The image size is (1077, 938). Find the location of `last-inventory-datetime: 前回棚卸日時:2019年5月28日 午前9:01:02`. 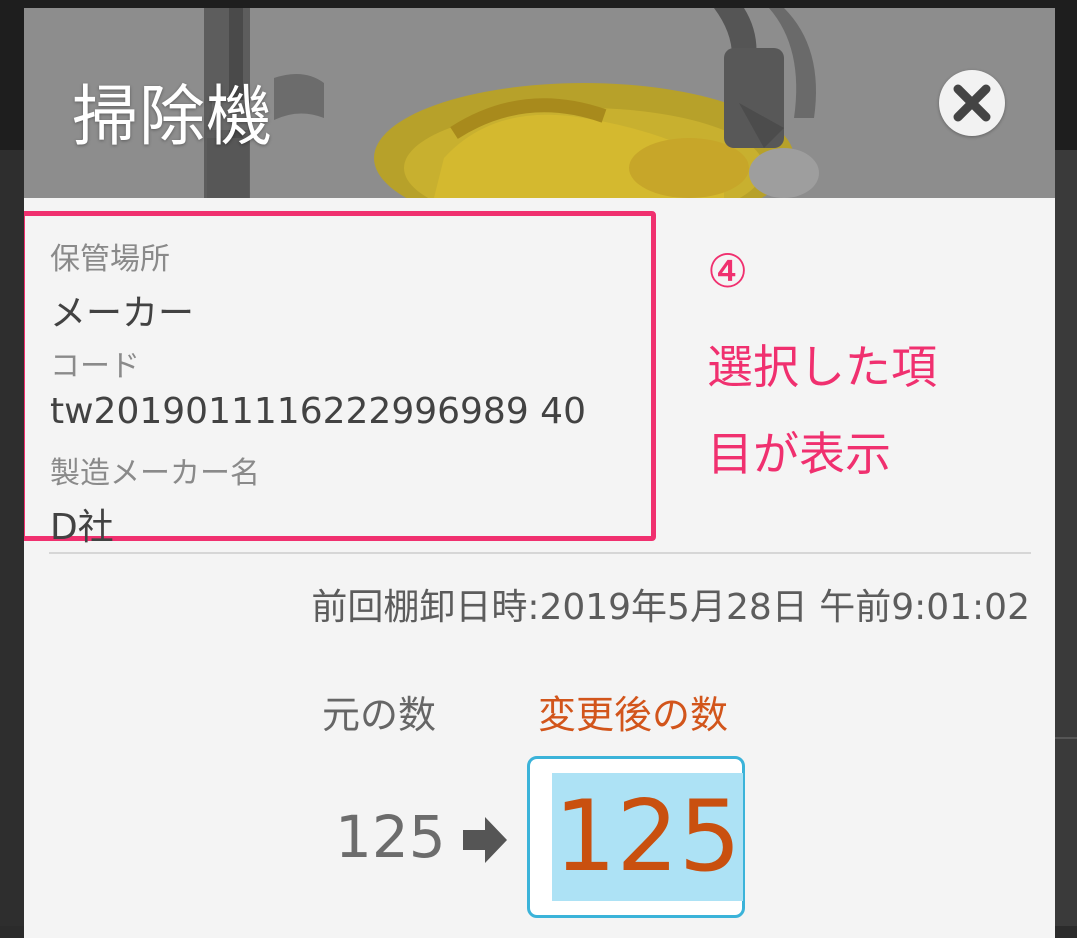

last-inventory-datetime: 前回棚卸日時:2019年5月28日 午前9:01:02 is located at coordinates (670, 607).